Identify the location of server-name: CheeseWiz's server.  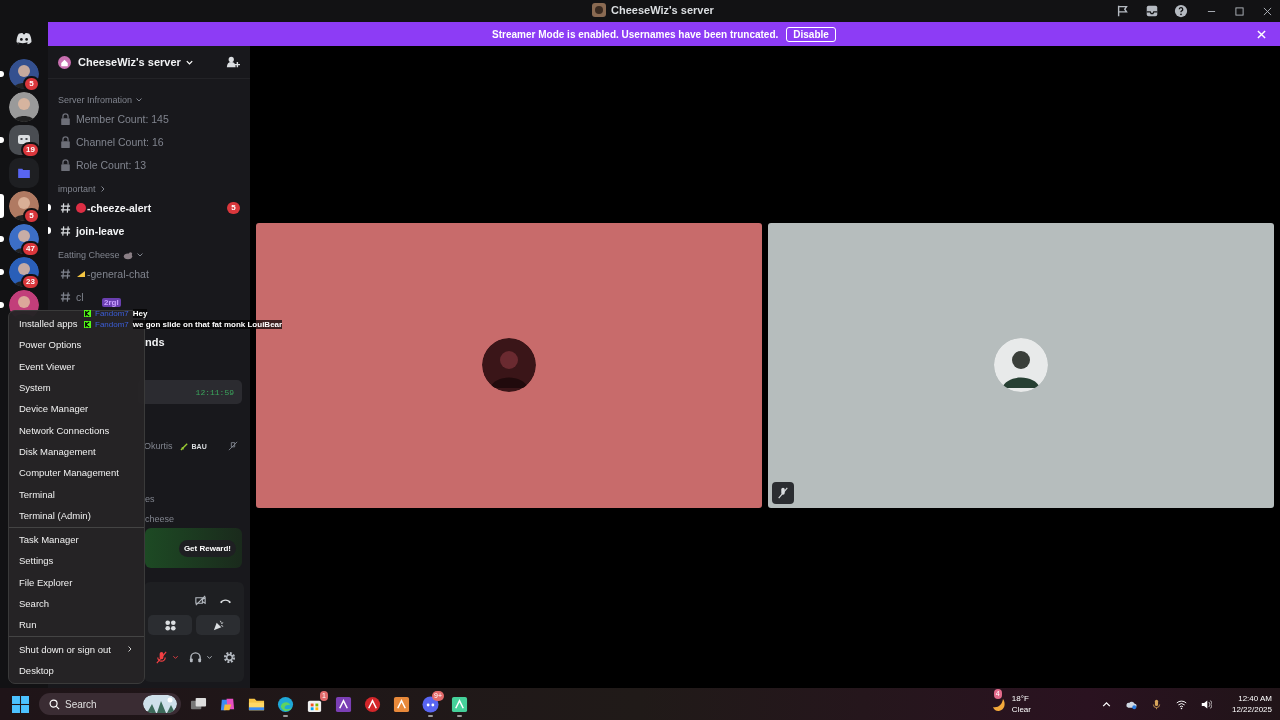
(129, 62).